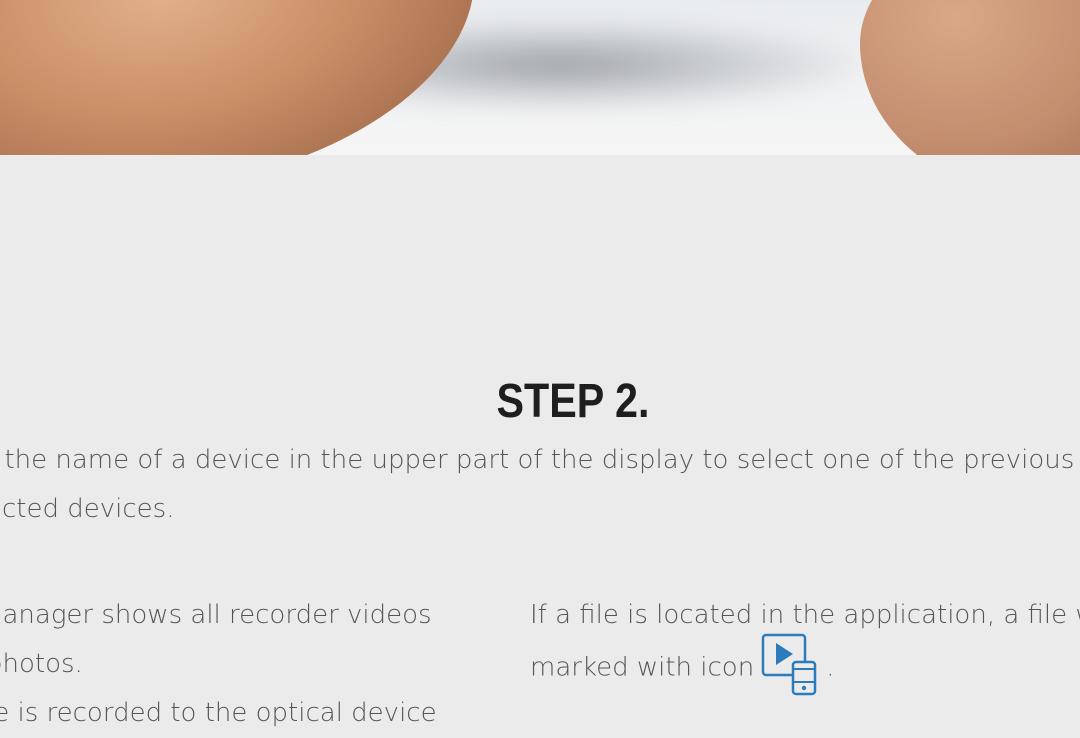 The width and height of the screenshot is (1080, 738). I want to click on step-title: STEP 2., so click(573, 401).